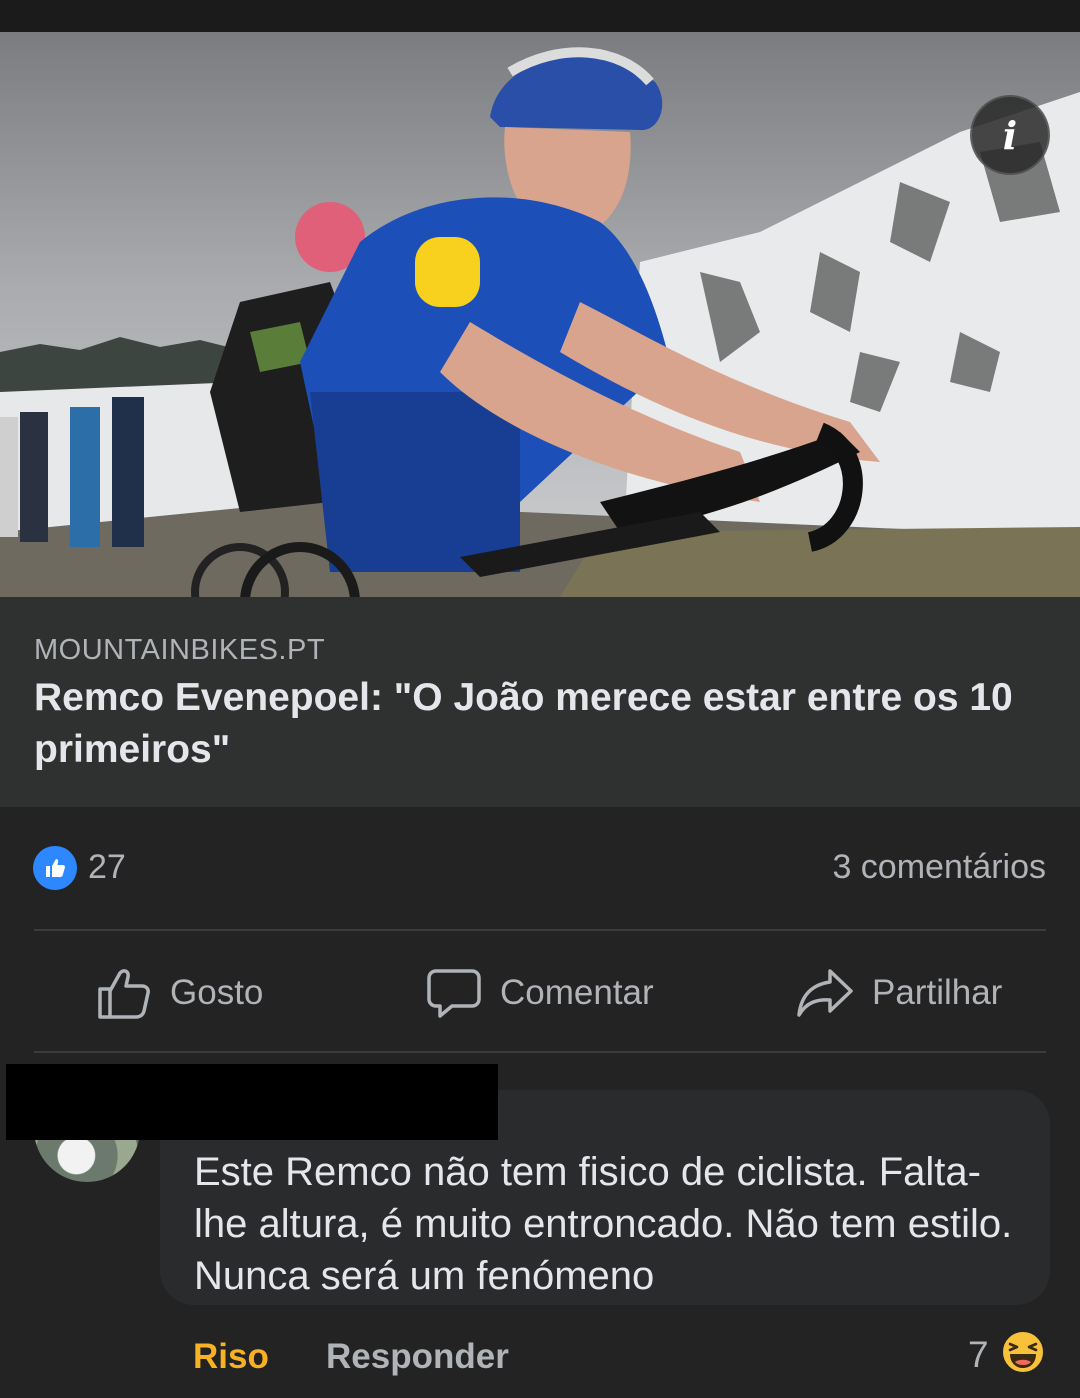 The height and width of the screenshot is (1398, 1080). I want to click on like-count: 27, so click(107, 867).